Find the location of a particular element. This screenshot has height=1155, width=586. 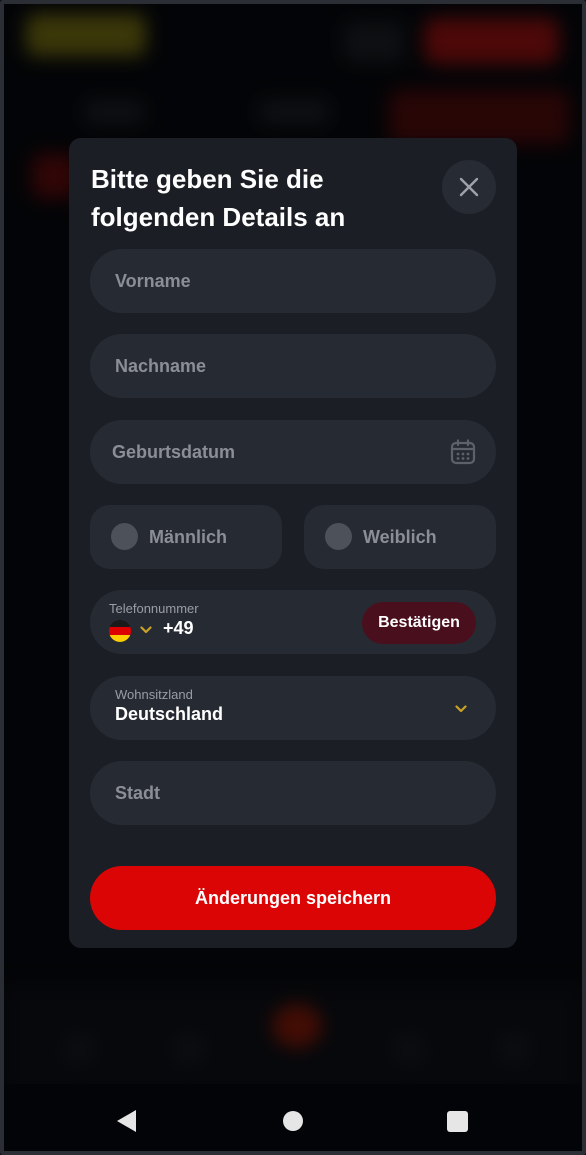

first-name-field is located at coordinates (293, 281).